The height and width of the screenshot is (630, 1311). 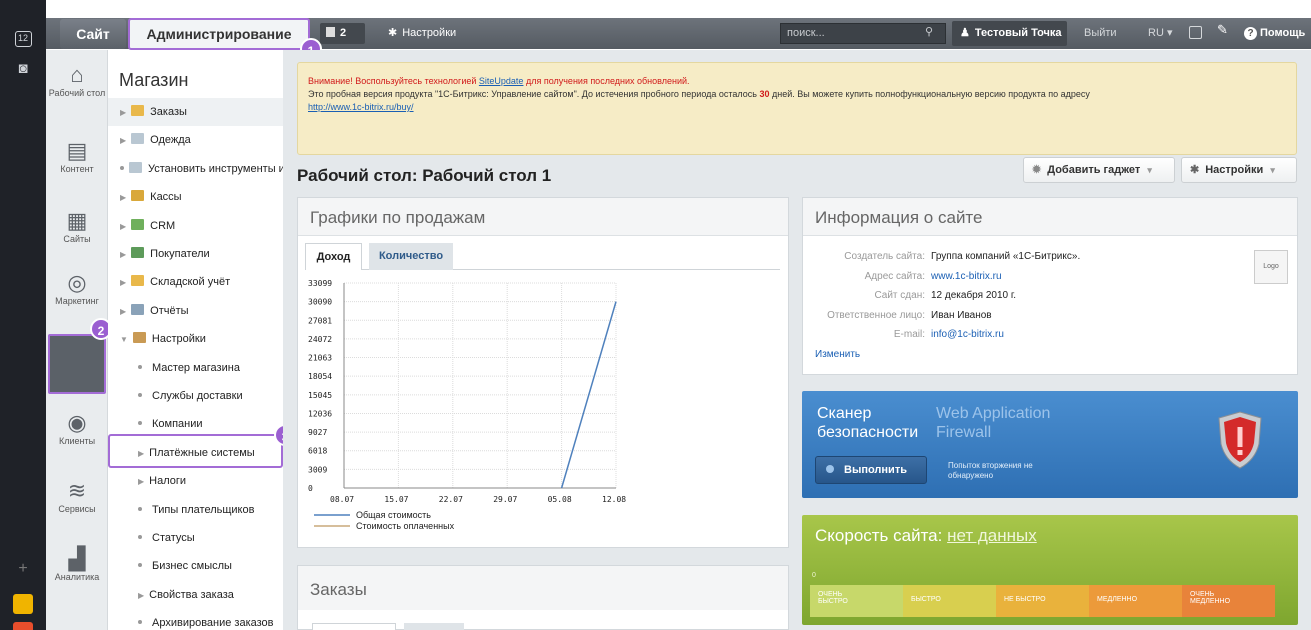 What do you see at coordinates (77, 169) in the screenshot?
I see `nav-item-label: Контент` at bounding box center [77, 169].